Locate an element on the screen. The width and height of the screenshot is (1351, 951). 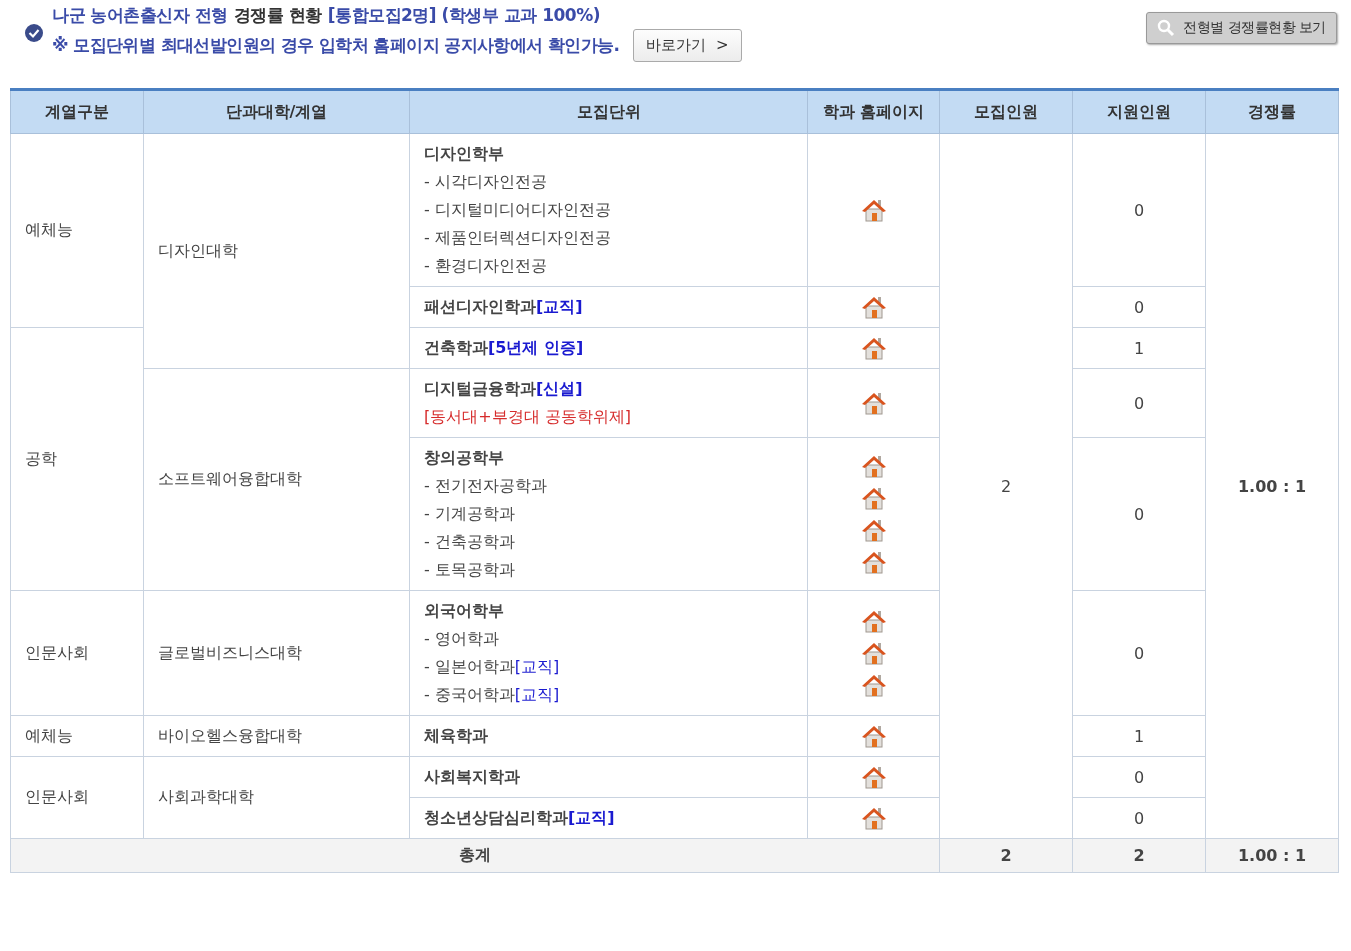
unit-item: - 전기전자공학과 is located at coordinates (486, 486).